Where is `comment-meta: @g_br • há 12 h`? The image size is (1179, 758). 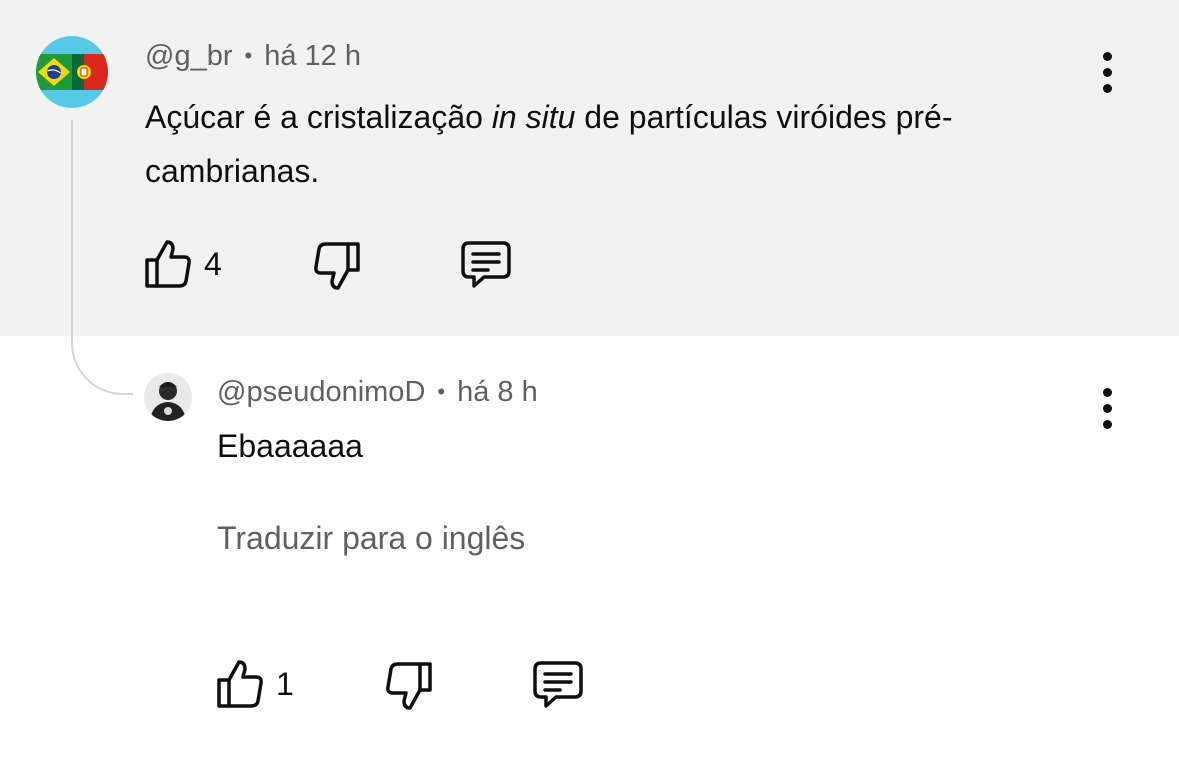
comment-meta: @g_br • há 12 h is located at coordinates (253, 56).